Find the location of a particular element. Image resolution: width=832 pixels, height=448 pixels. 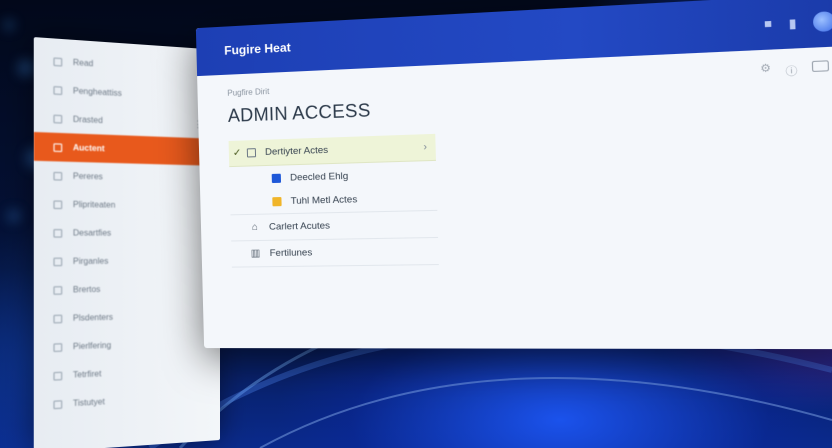

sidebar-item-label: Pirganles is located at coordinates (90, 261).